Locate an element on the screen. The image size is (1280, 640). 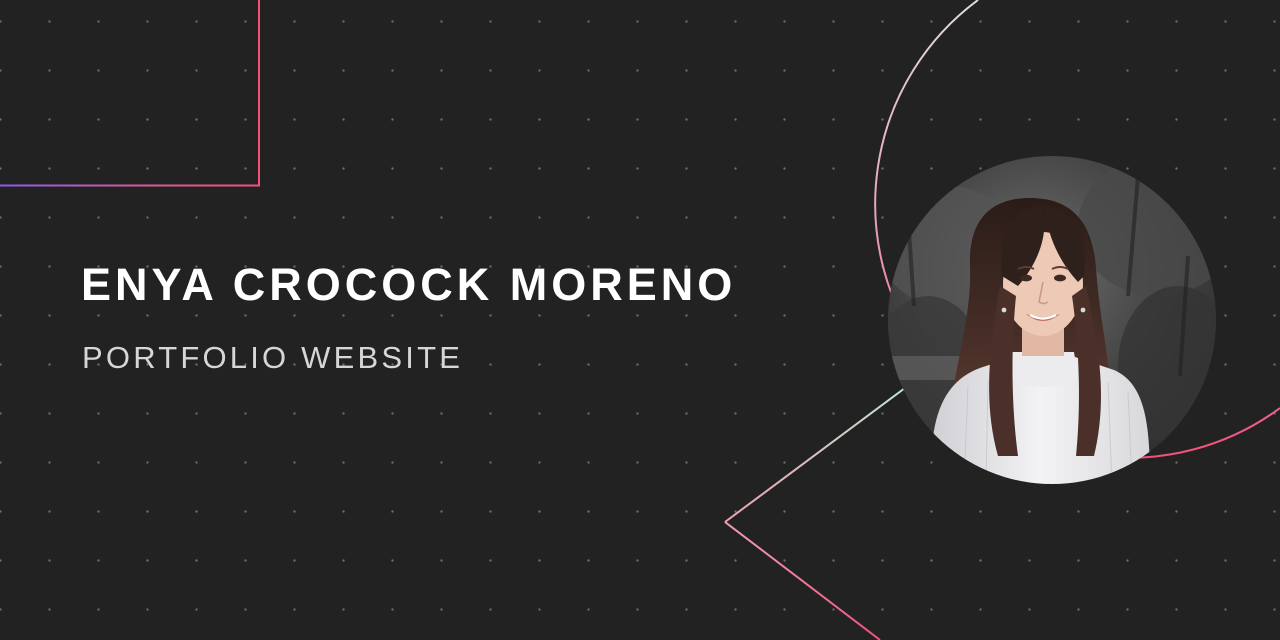
page-subtitle: PORTFOLIO WEBSITE is located at coordinates (273, 357).